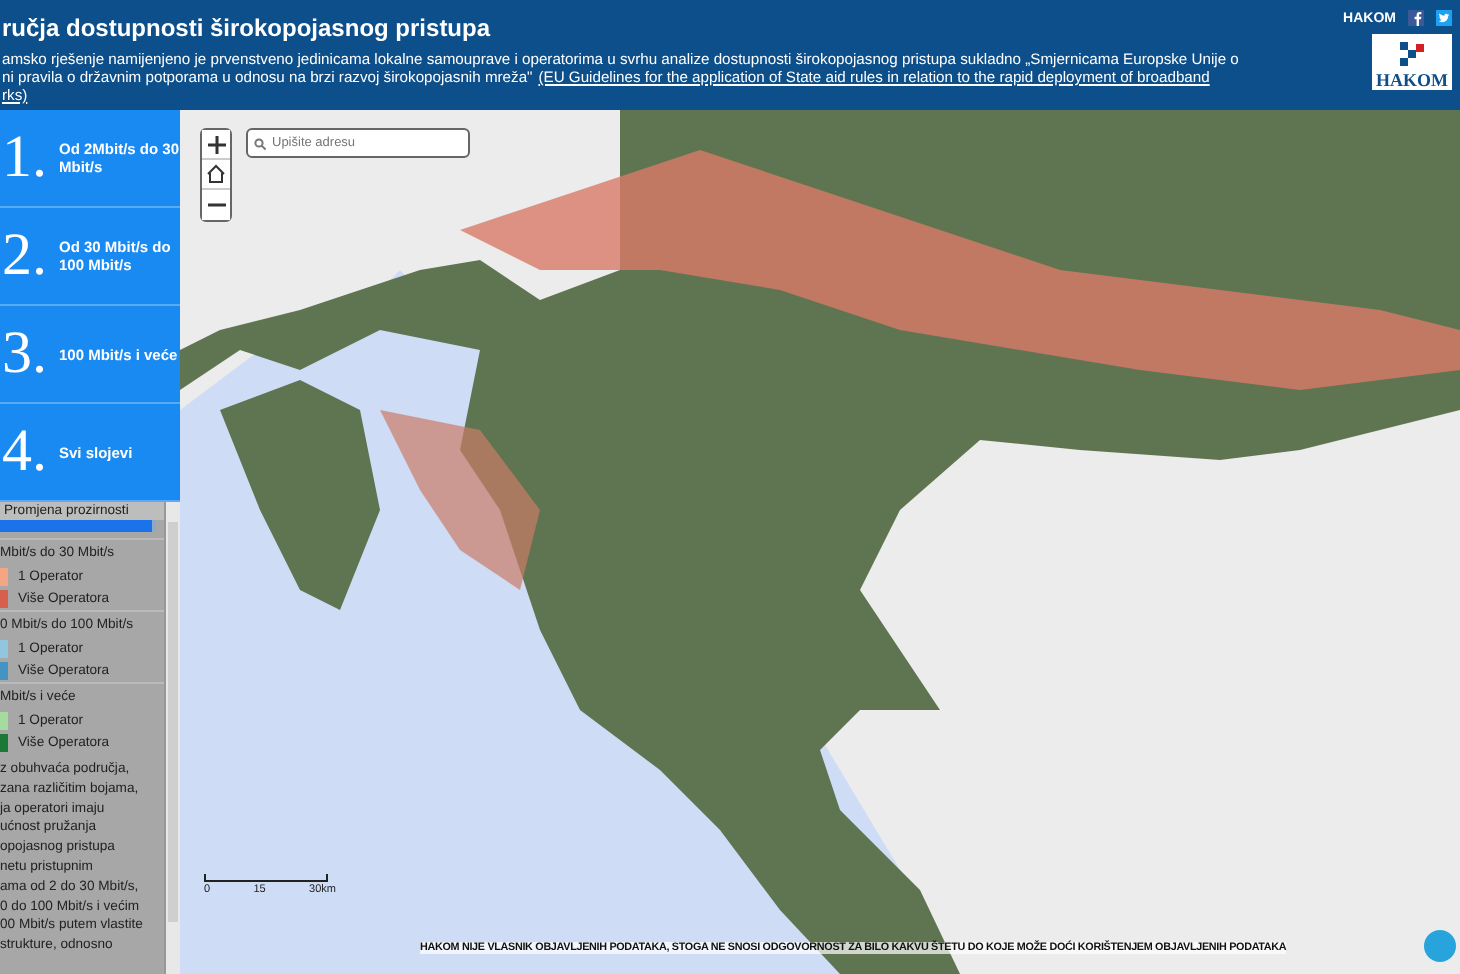  What do you see at coordinates (78, 526) in the screenshot?
I see `opacity-slider` at bounding box center [78, 526].